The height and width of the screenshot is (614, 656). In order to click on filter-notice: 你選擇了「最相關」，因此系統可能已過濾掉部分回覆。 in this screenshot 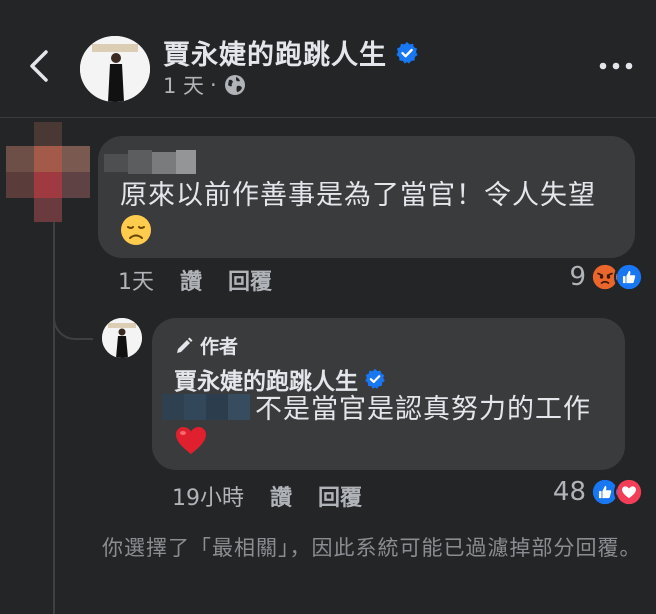, I will do `click(372, 548)`.